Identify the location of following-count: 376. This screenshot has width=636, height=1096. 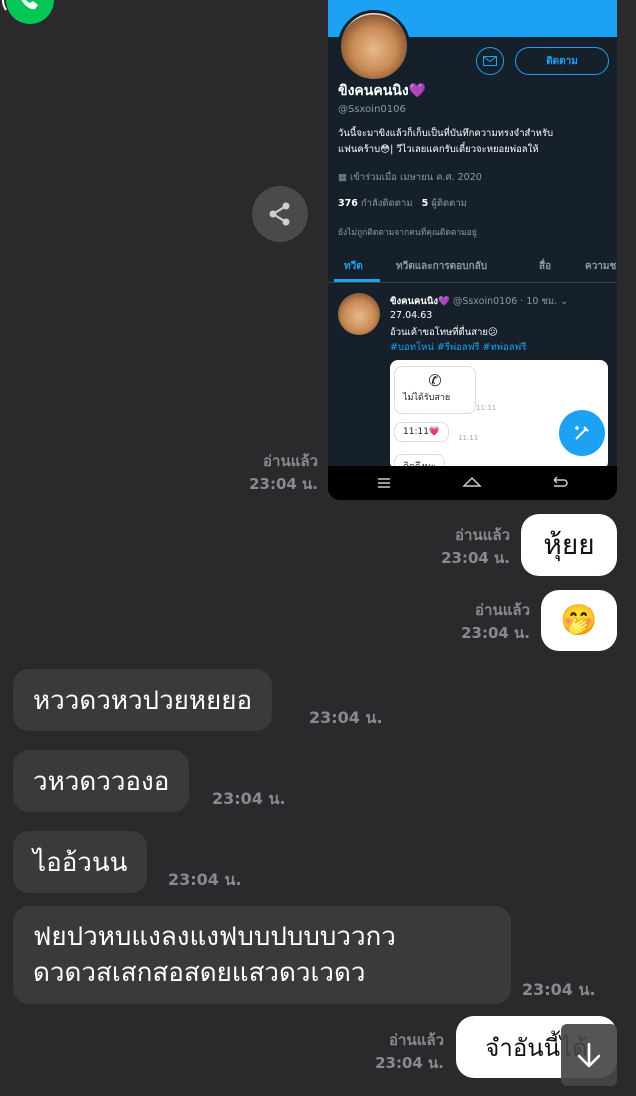
(348, 203).